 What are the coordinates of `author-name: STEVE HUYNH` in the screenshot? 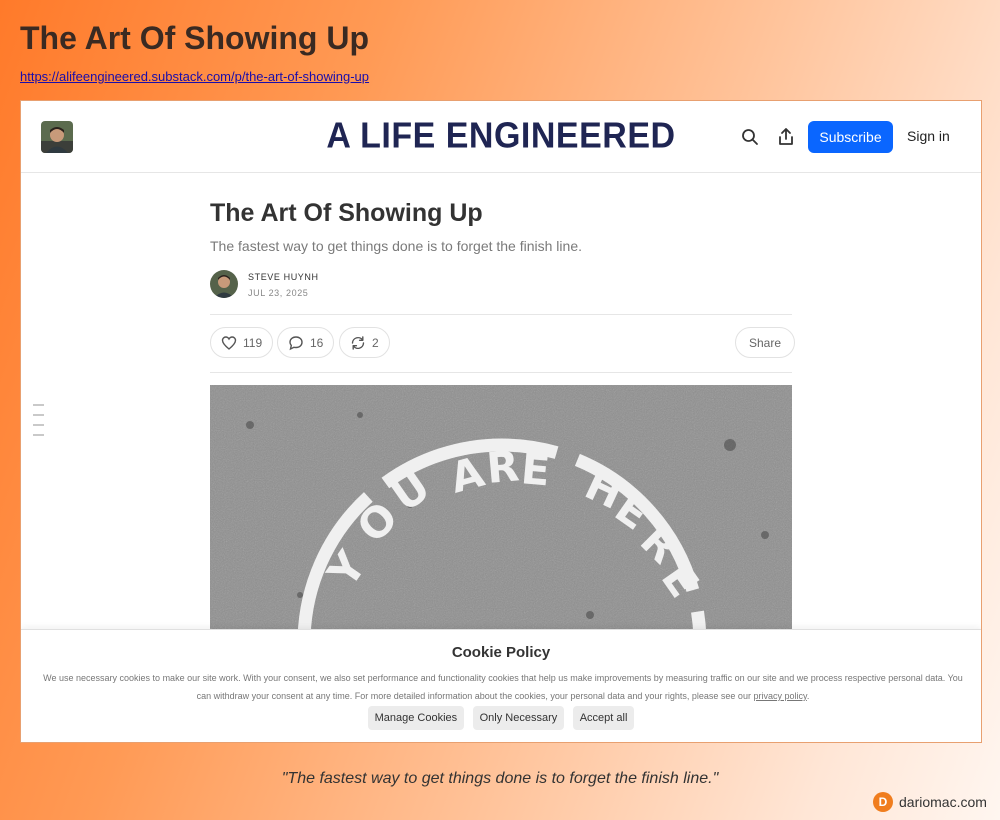 It's located at (283, 277).